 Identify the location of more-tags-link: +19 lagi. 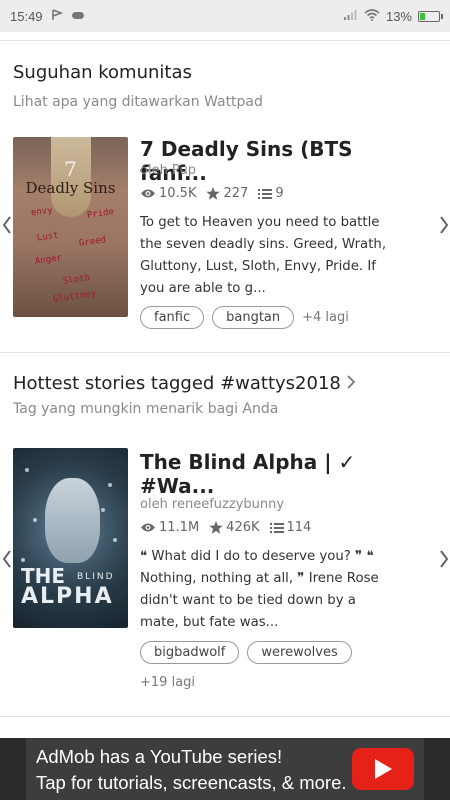
(167, 682).